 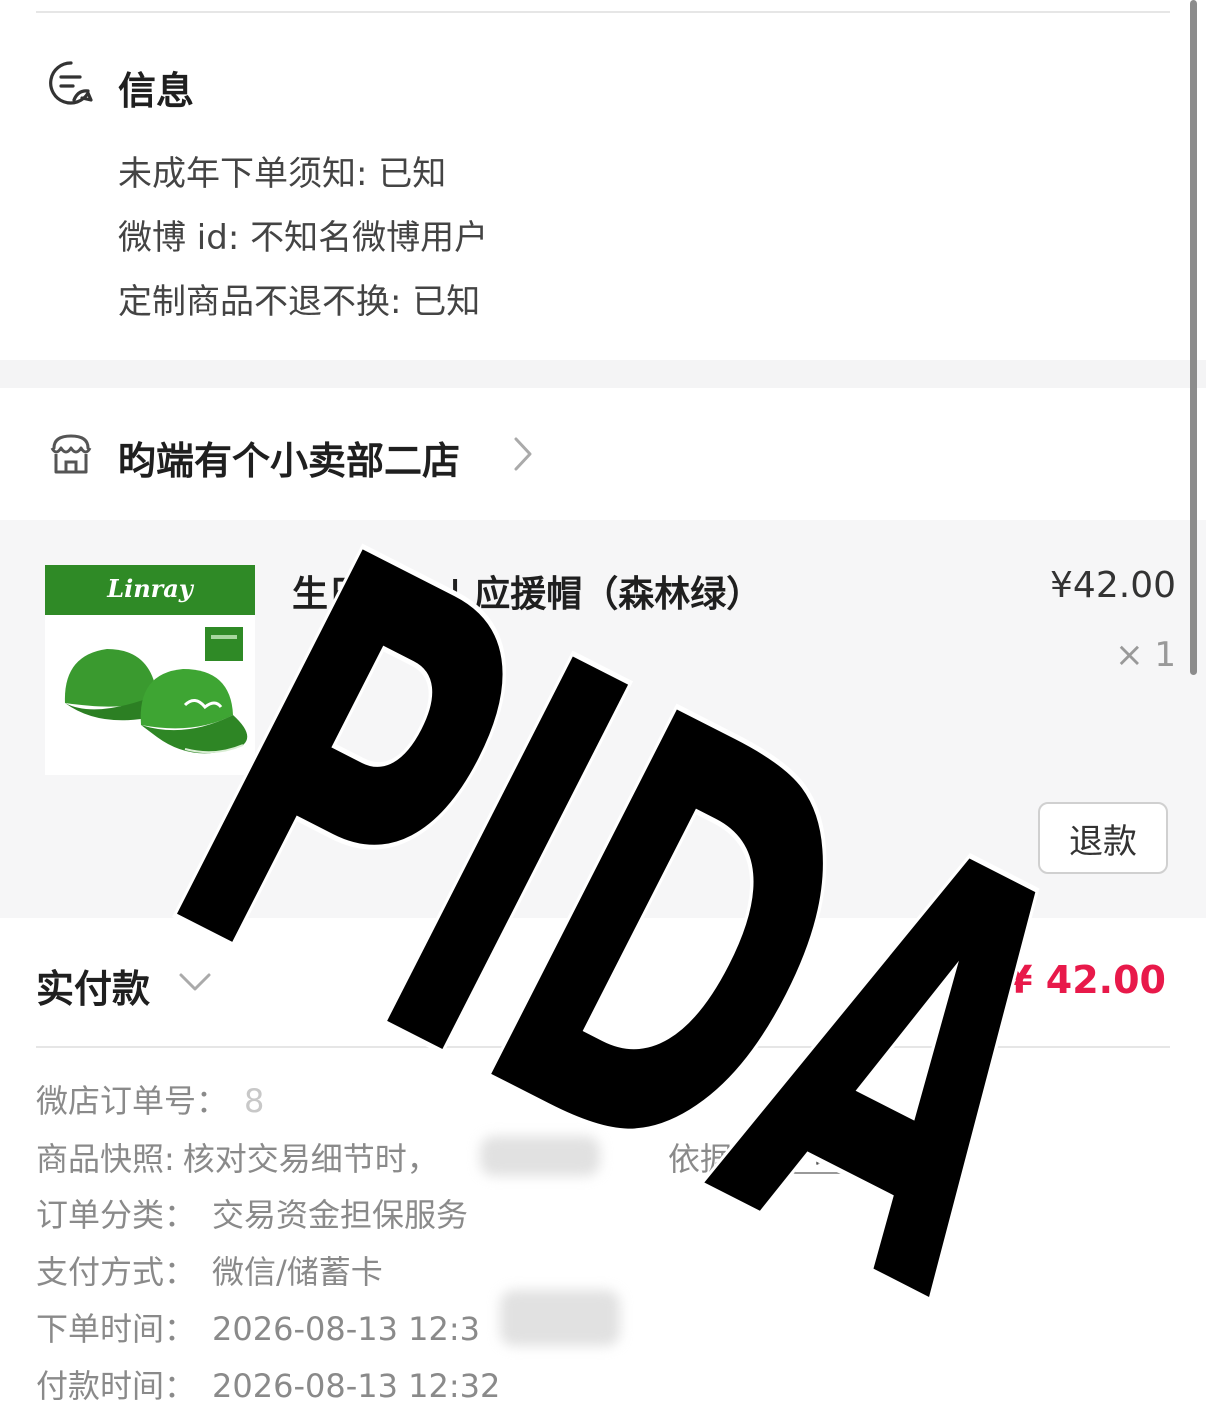 I want to click on order-time-value: 2026-08-13 12:3, so click(x=346, y=1329).